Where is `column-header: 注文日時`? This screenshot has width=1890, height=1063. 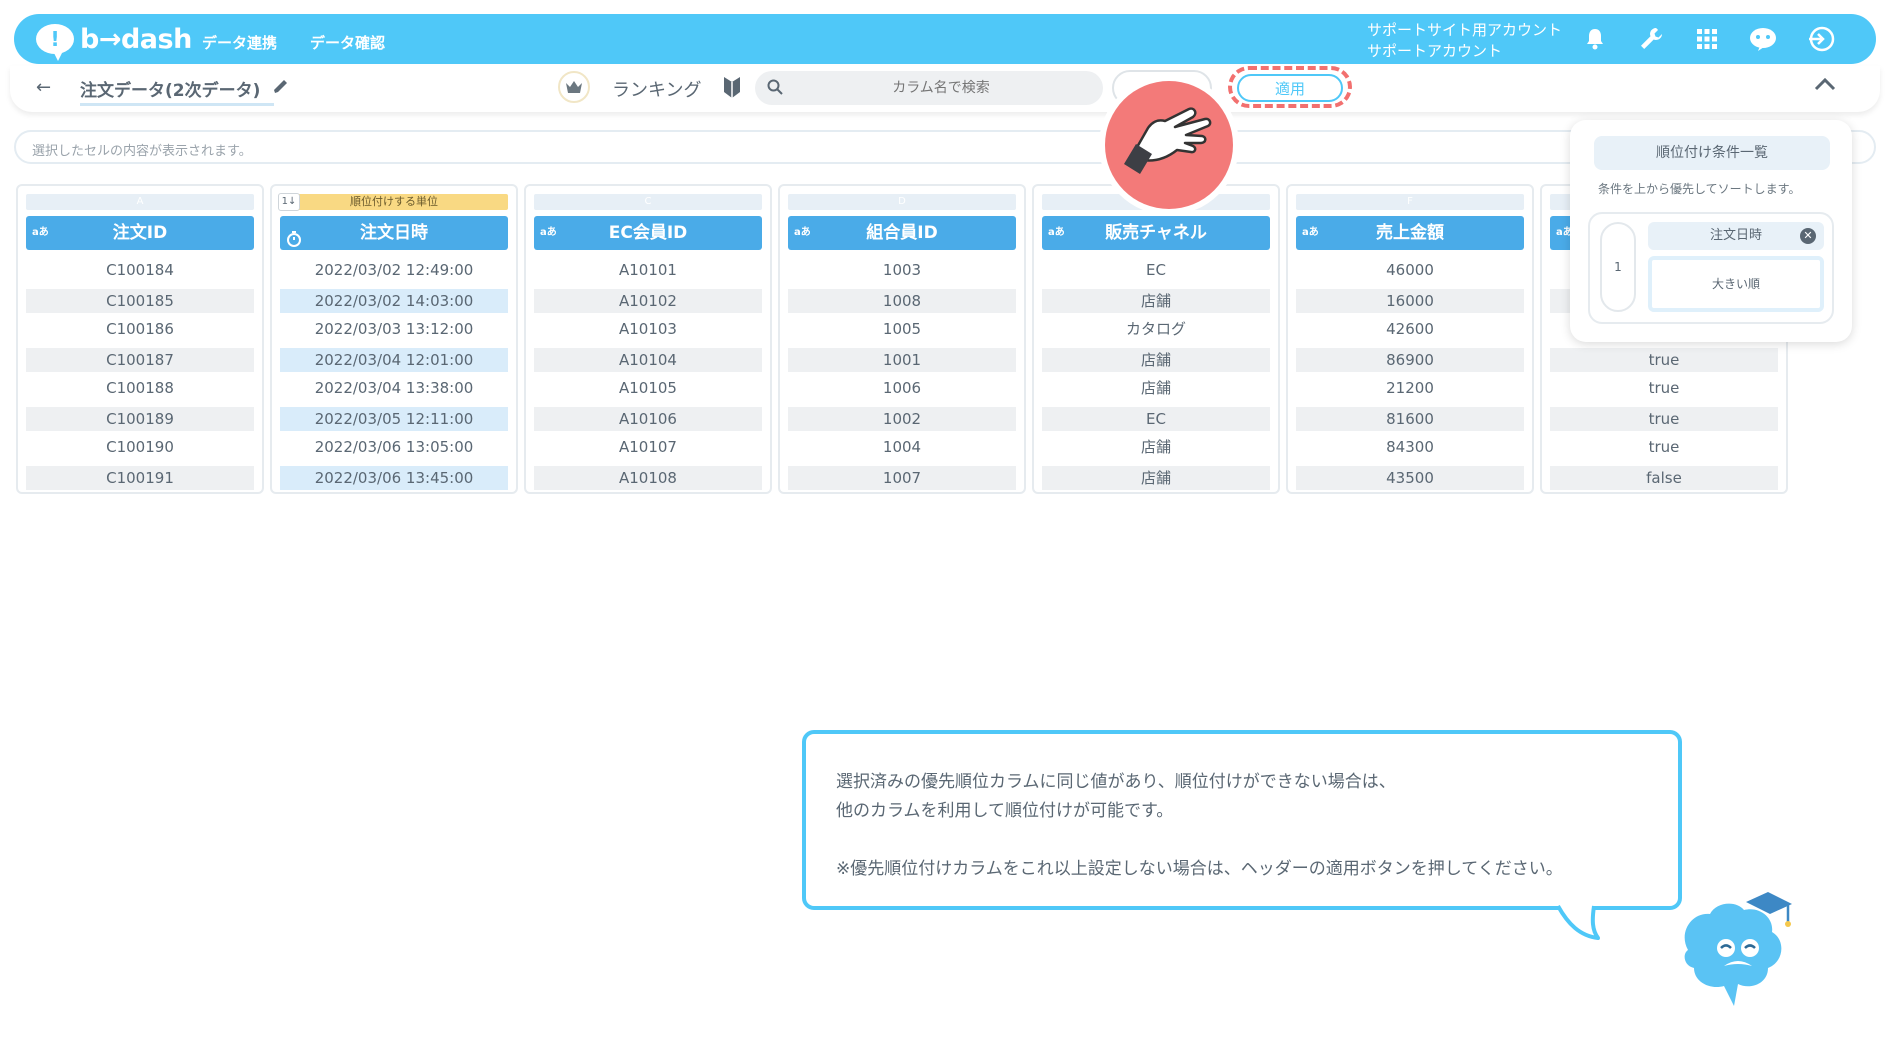
column-header: 注文日時 is located at coordinates (394, 233).